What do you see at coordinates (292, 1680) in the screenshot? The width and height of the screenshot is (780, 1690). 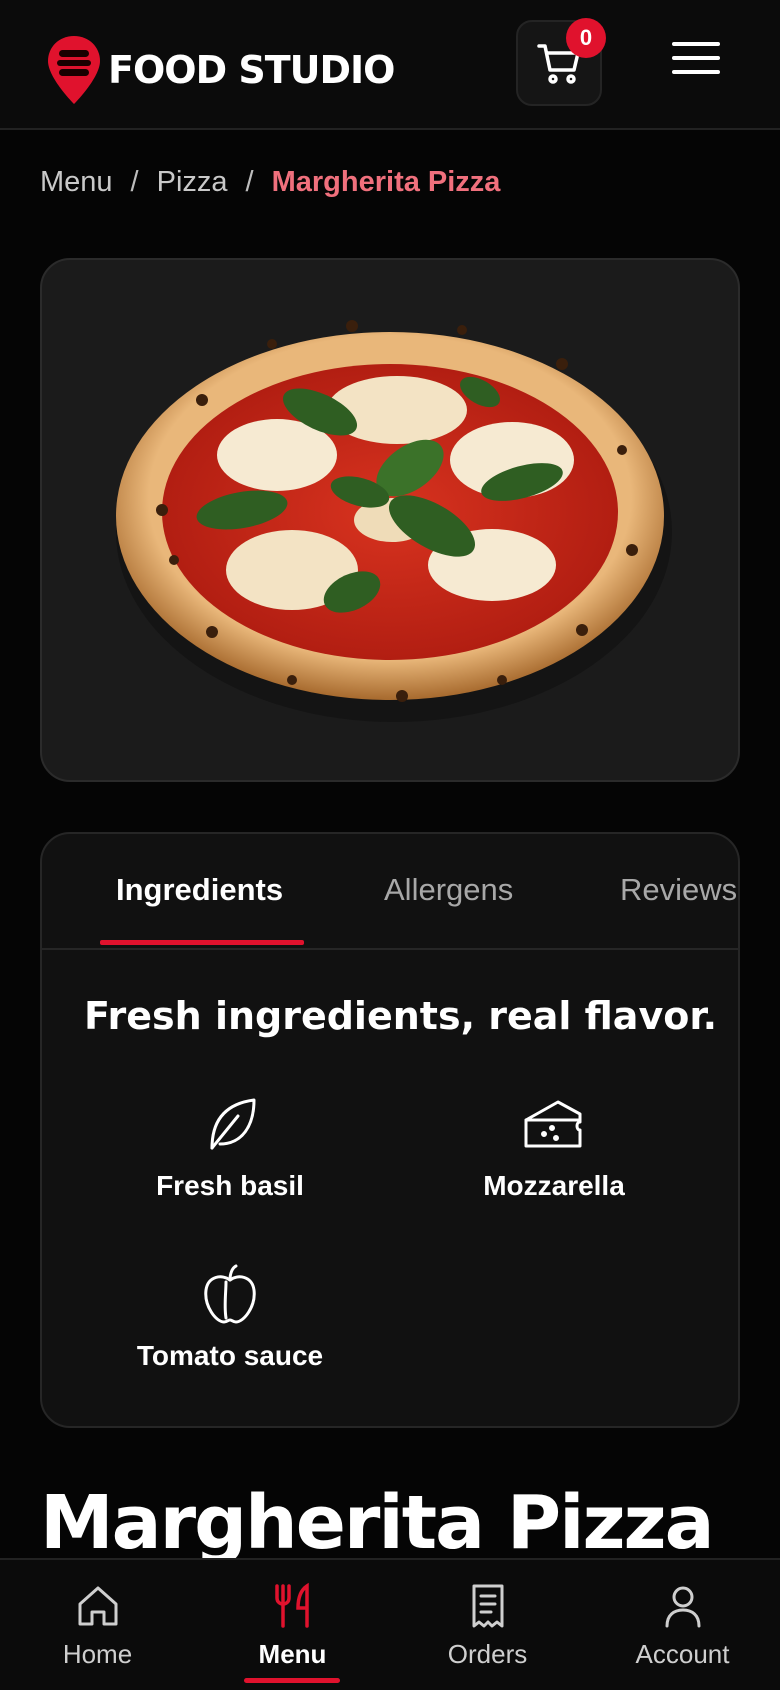 I see `nav-active-indicator` at bounding box center [292, 1680].